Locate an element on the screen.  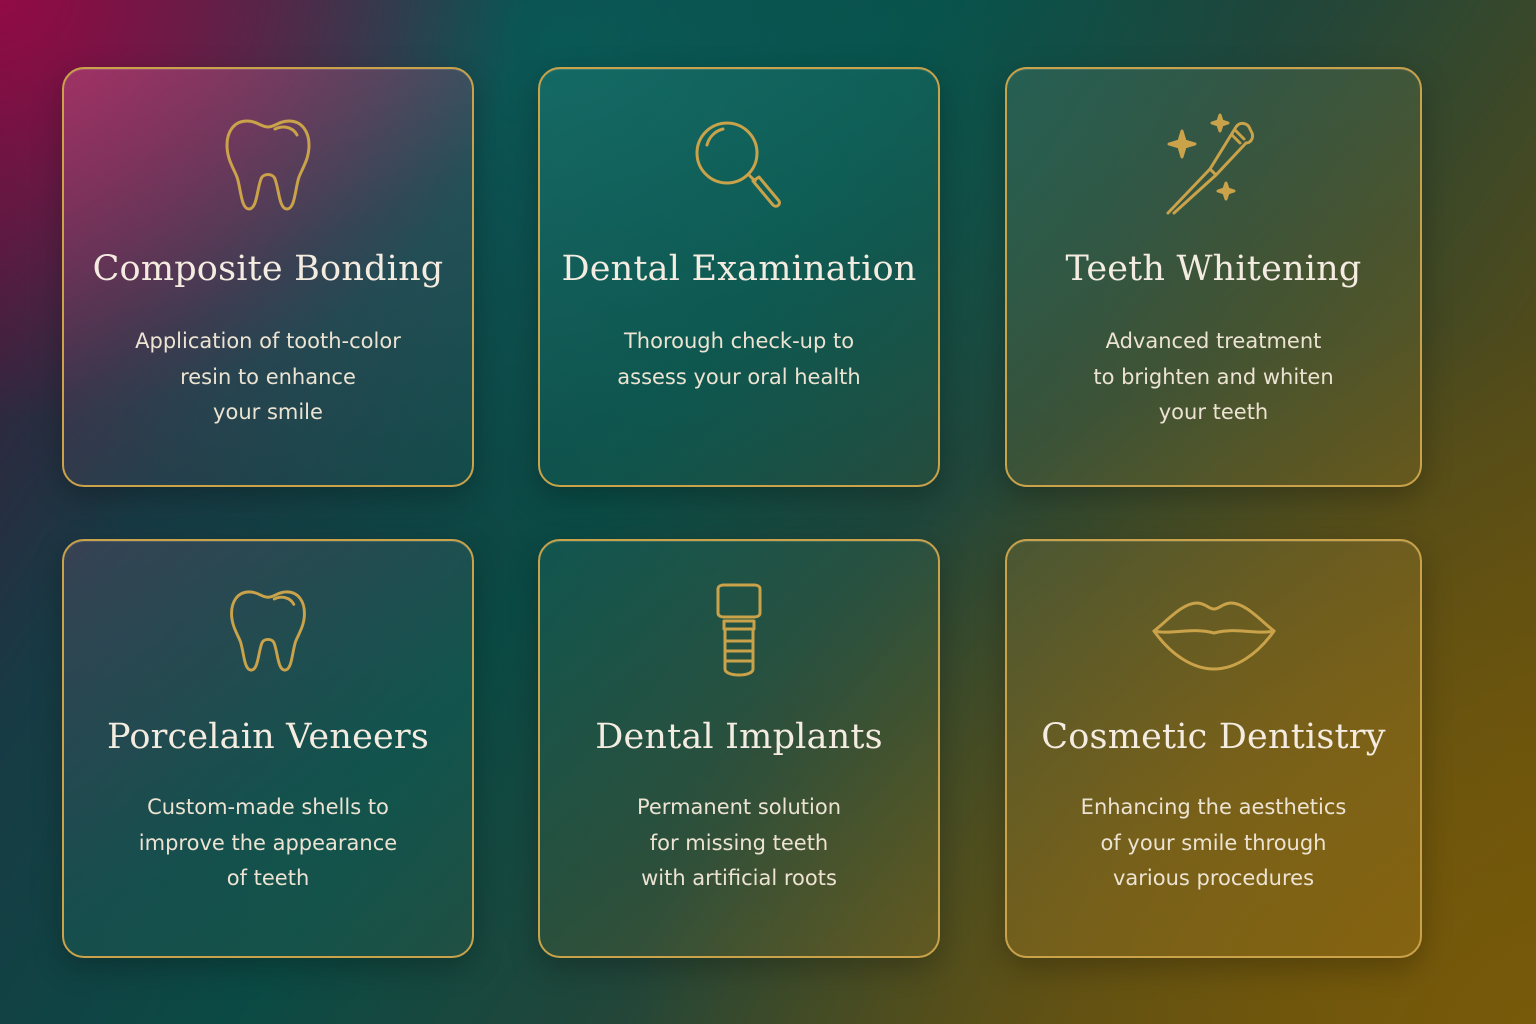
service-title: Composite Bonding is located at coordinates (268, 269).